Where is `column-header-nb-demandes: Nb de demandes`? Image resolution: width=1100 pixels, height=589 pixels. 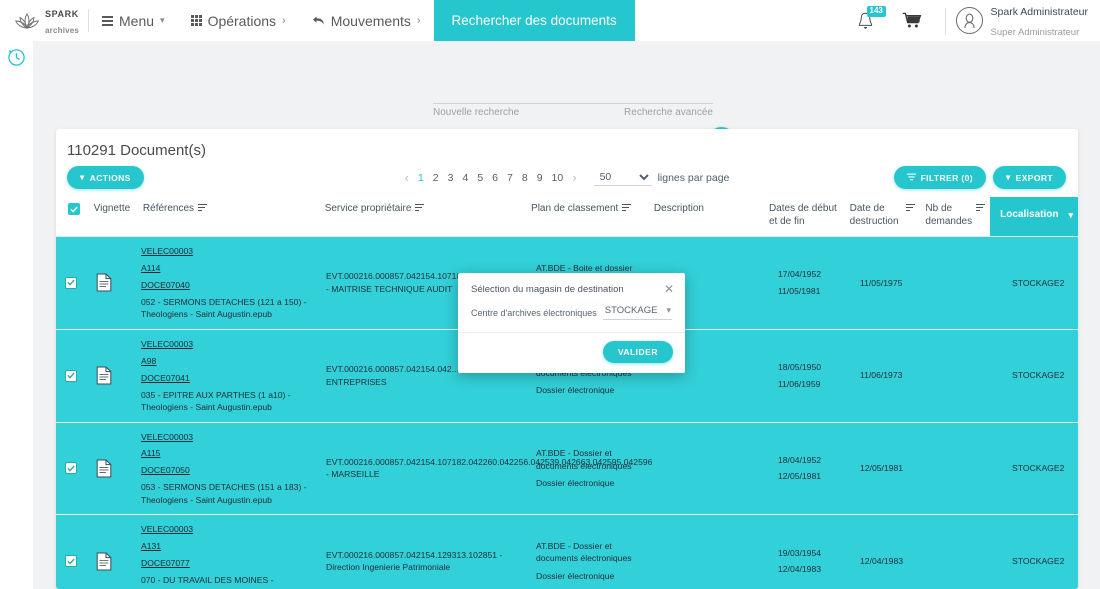 column-header-nb-demandes: Nb de demandes is located at coordinates (955, 216).